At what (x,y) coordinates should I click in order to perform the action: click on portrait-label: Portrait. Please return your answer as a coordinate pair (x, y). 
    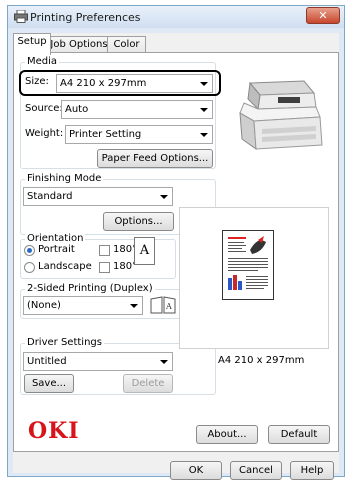
    Looking at the image, I should click on (56, 249).